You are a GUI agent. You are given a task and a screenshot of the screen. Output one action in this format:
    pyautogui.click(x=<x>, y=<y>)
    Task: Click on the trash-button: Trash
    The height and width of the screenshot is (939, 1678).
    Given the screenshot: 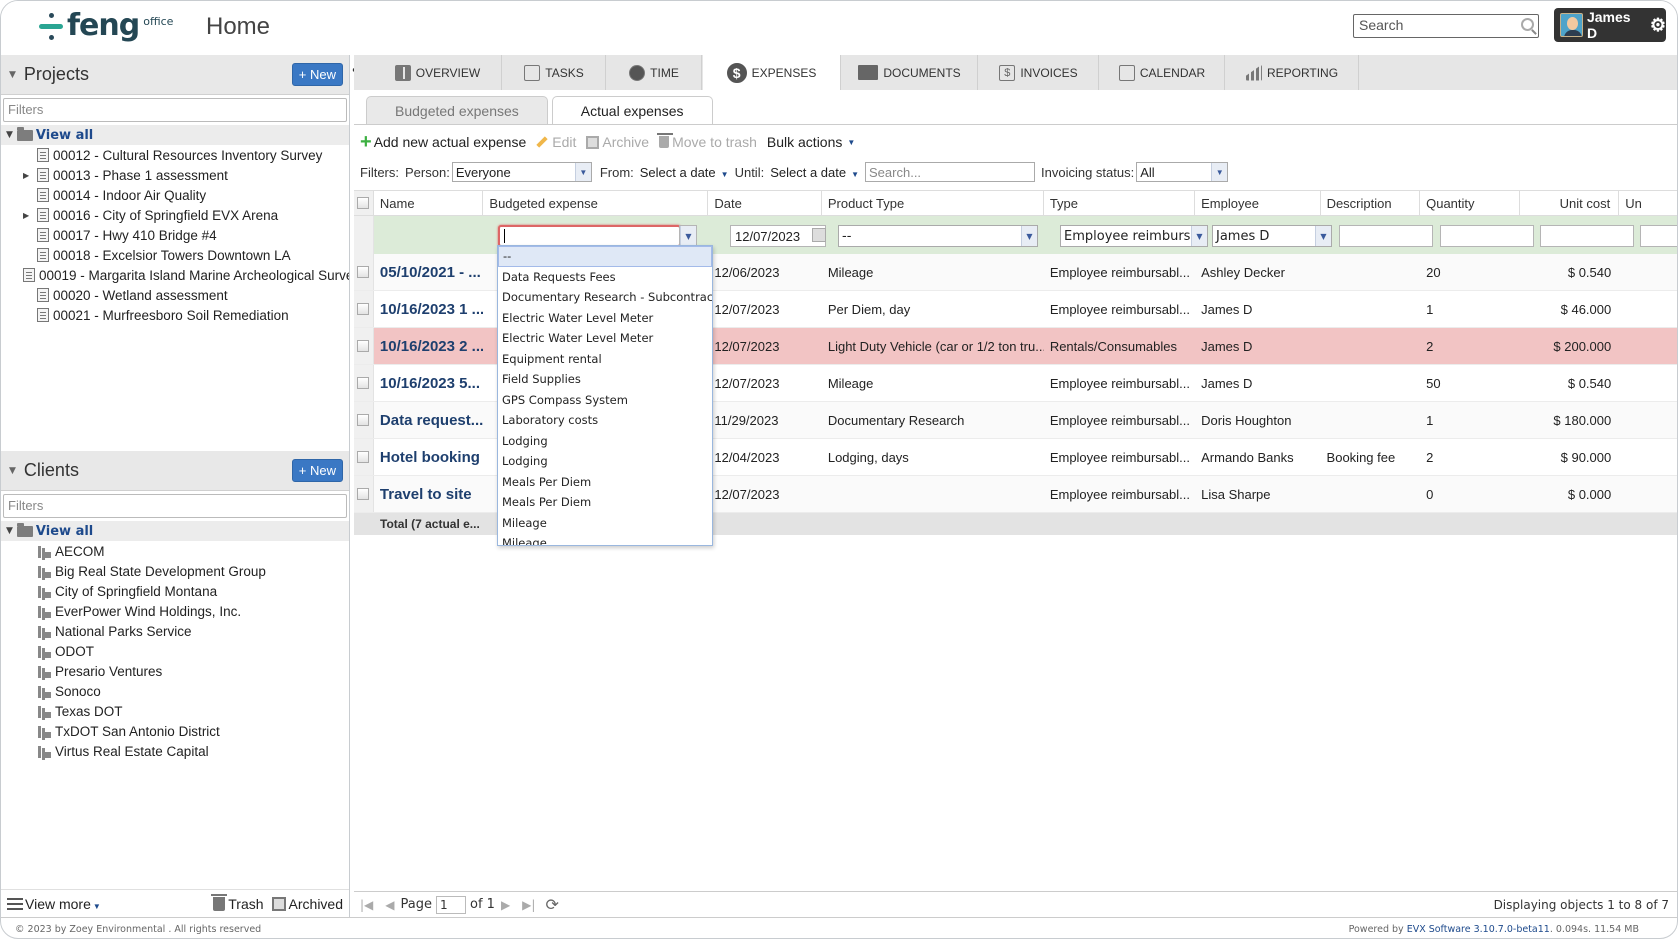 What is the action you would take?
    pyautogui.click(x=237, y=902)
    